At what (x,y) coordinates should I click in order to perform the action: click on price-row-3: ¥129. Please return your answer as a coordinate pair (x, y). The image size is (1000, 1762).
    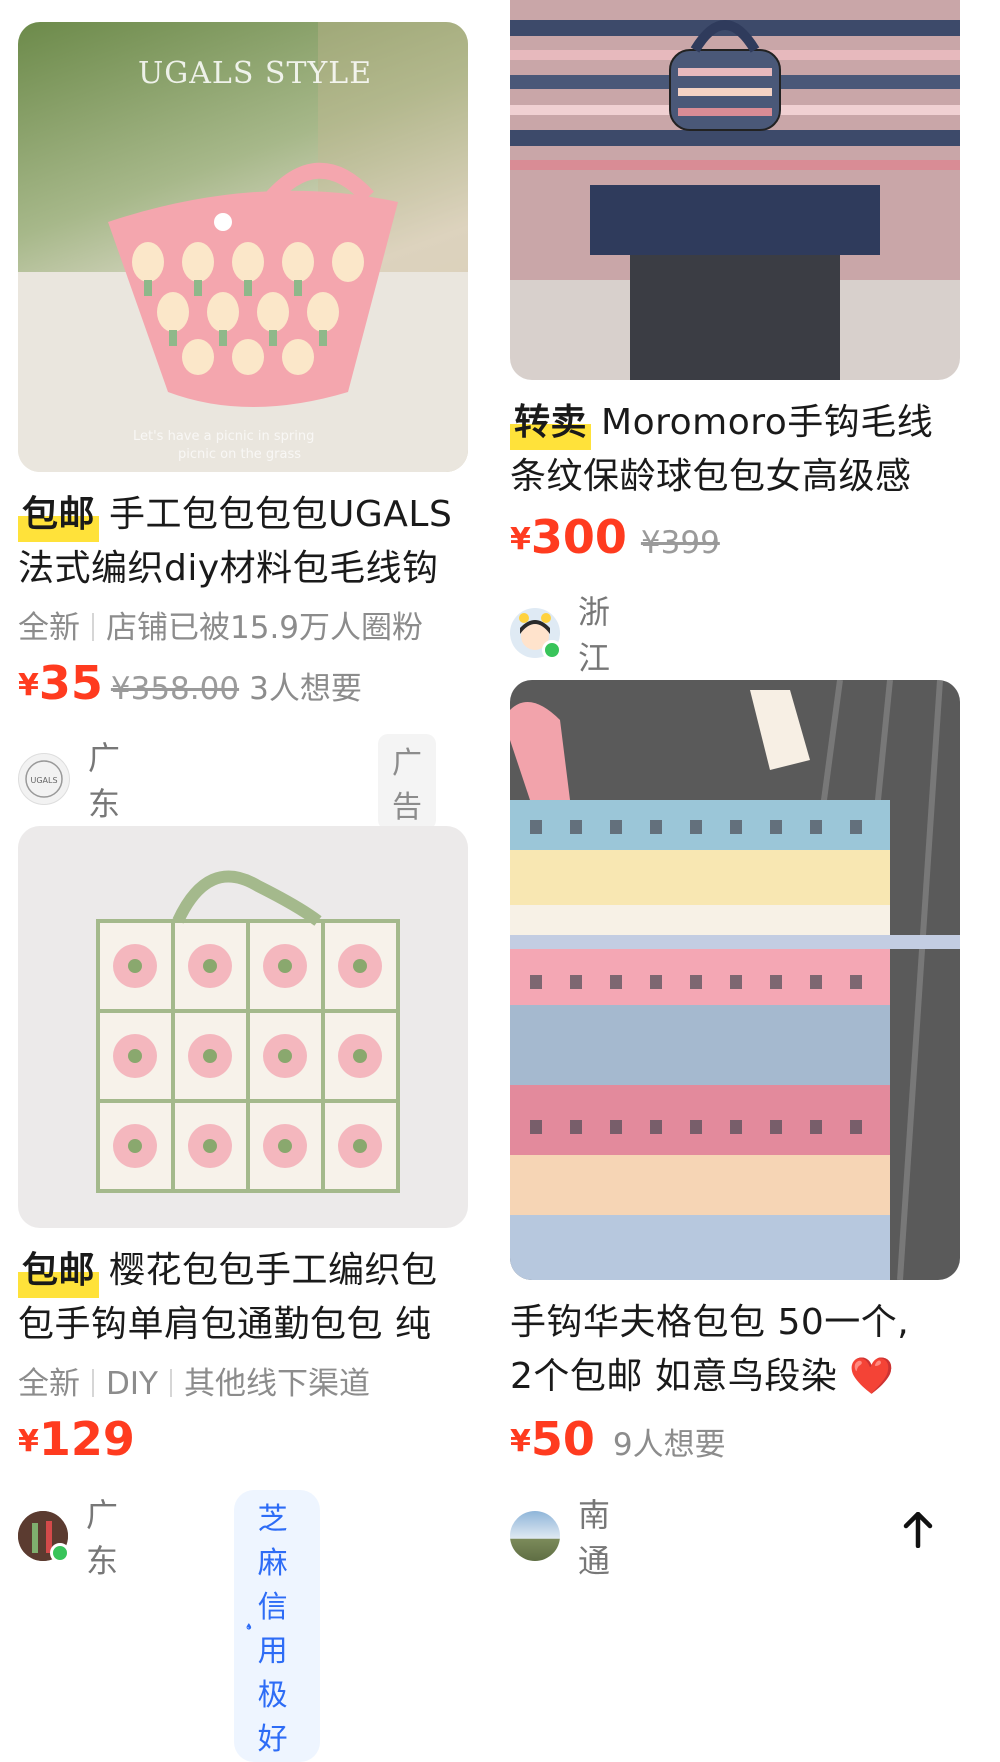
    Looking at the image, I should click on (76, 1439).